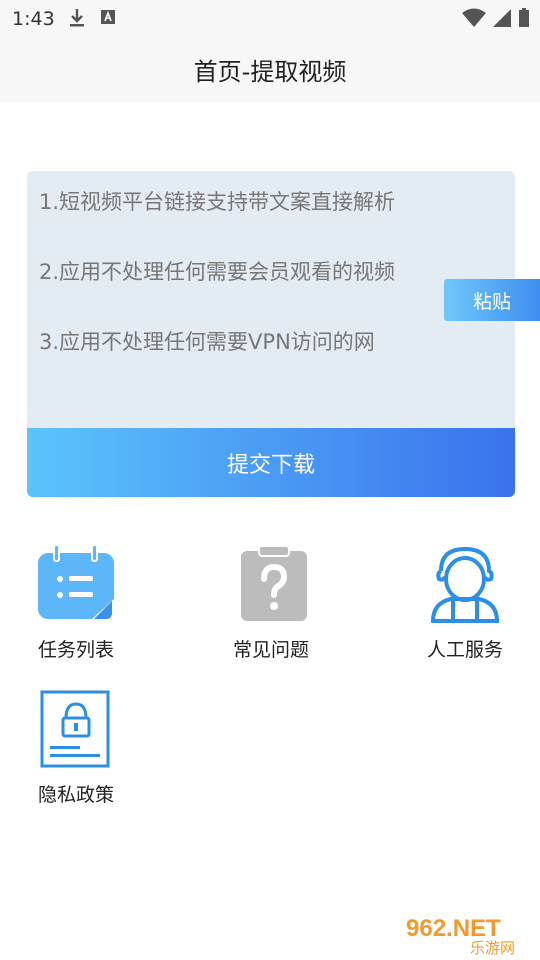 Image resolution: width=540 pixels, height=960 pixels. I want to click on a-icon, so click(108, 17).